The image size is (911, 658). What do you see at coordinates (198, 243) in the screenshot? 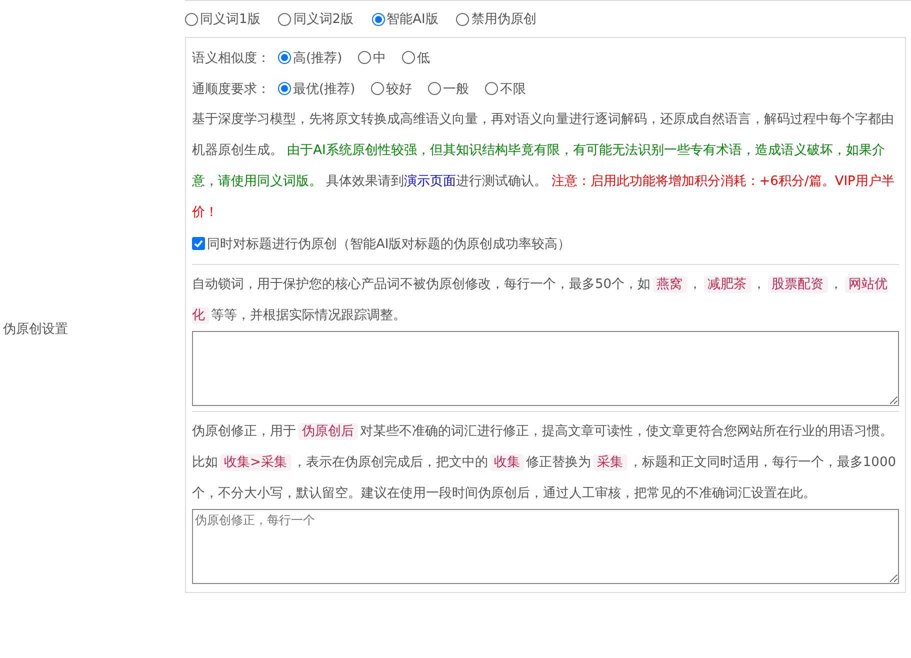
I see `check-icon` at bounding box center [198, 243].